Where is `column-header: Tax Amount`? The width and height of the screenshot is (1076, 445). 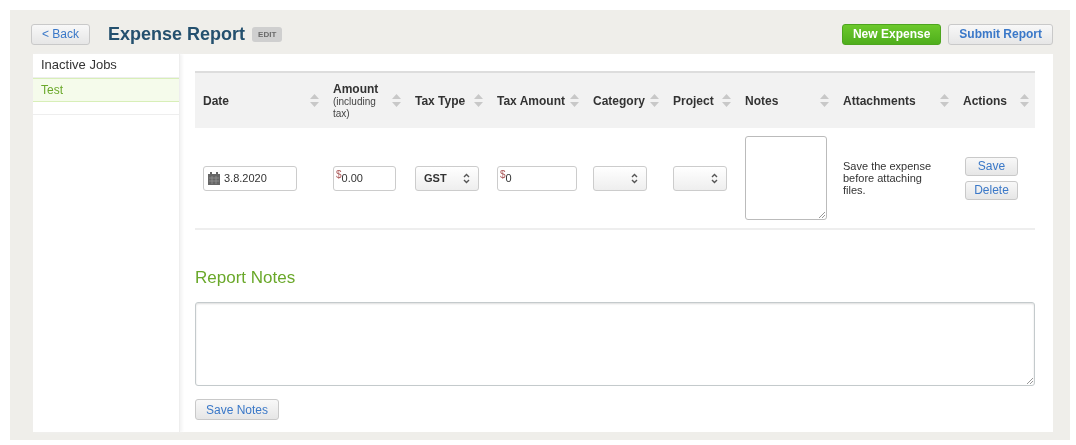
column-header: Tax Amount is located at coordinates (532, 100).